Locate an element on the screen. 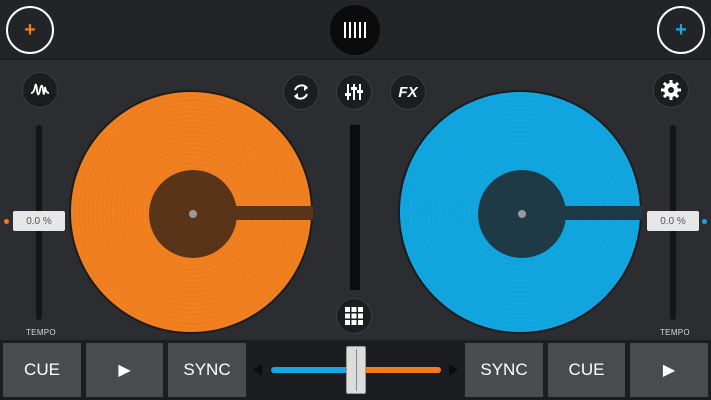 The image size is (711, 400). crossfader-left-arrow-icon is located at coordinates (257, 370).